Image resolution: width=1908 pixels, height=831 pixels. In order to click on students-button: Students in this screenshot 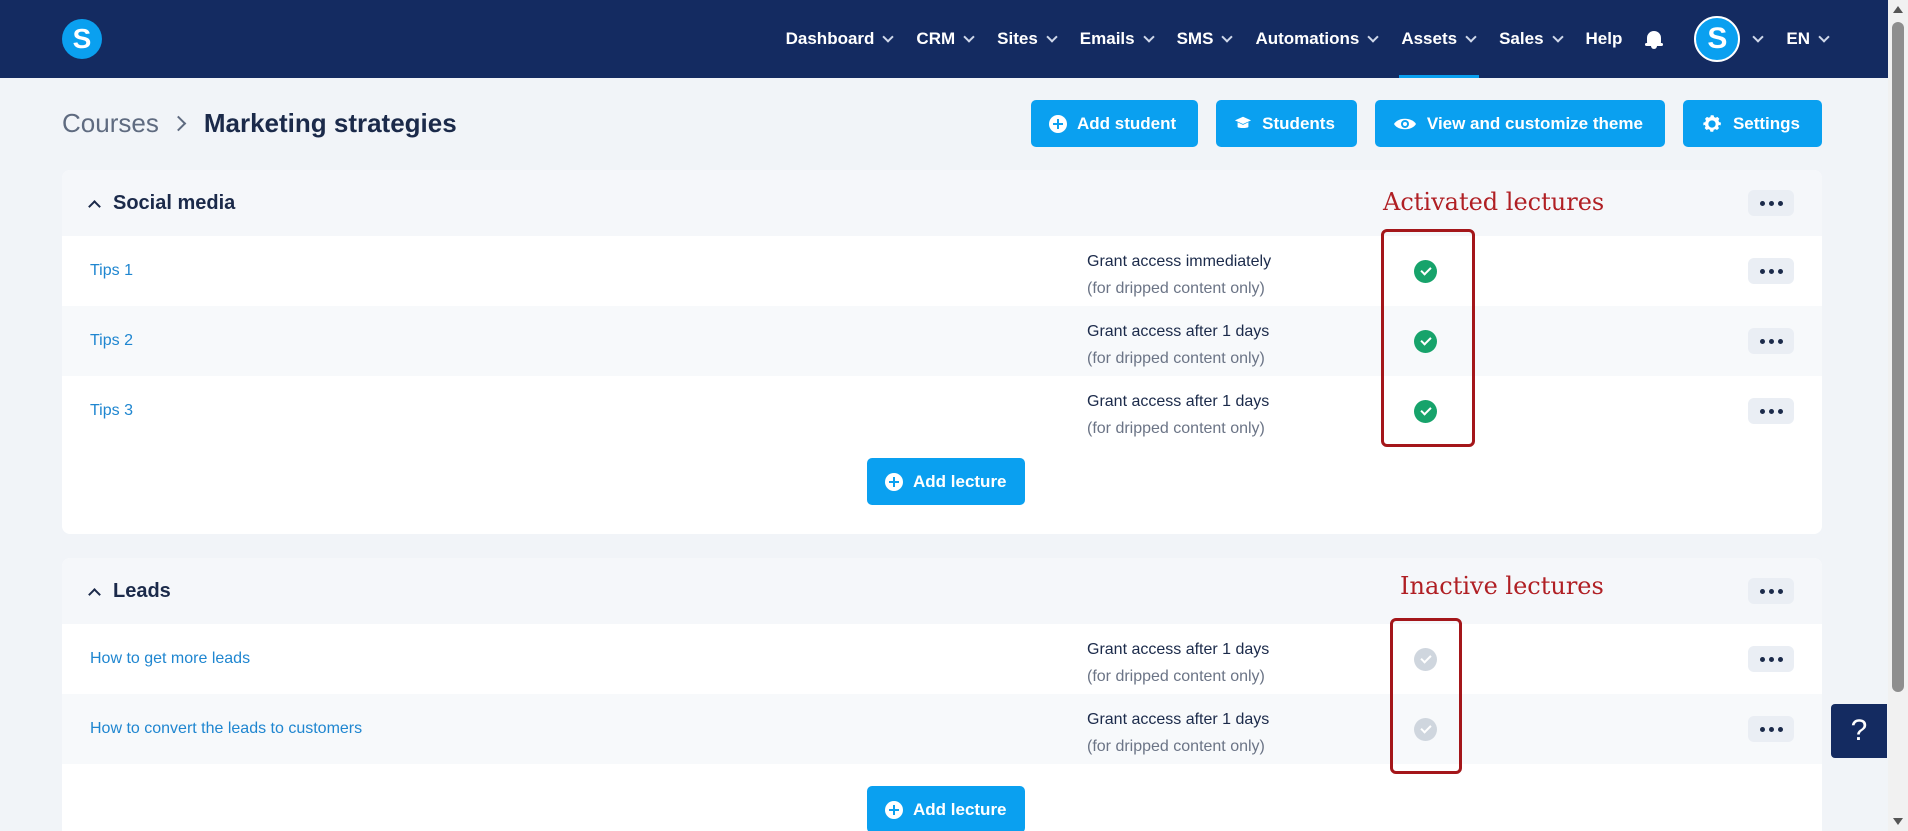, I will do `click(1286, 123)`.